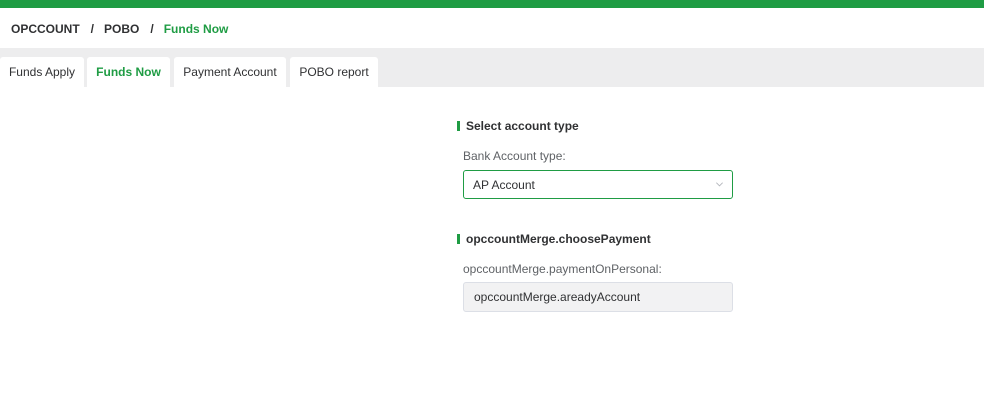 Image resolution: width=984 pixels, height=405 pixels. I want to click on bank-account-type-label: Bank Account type:, so click(514, 156).